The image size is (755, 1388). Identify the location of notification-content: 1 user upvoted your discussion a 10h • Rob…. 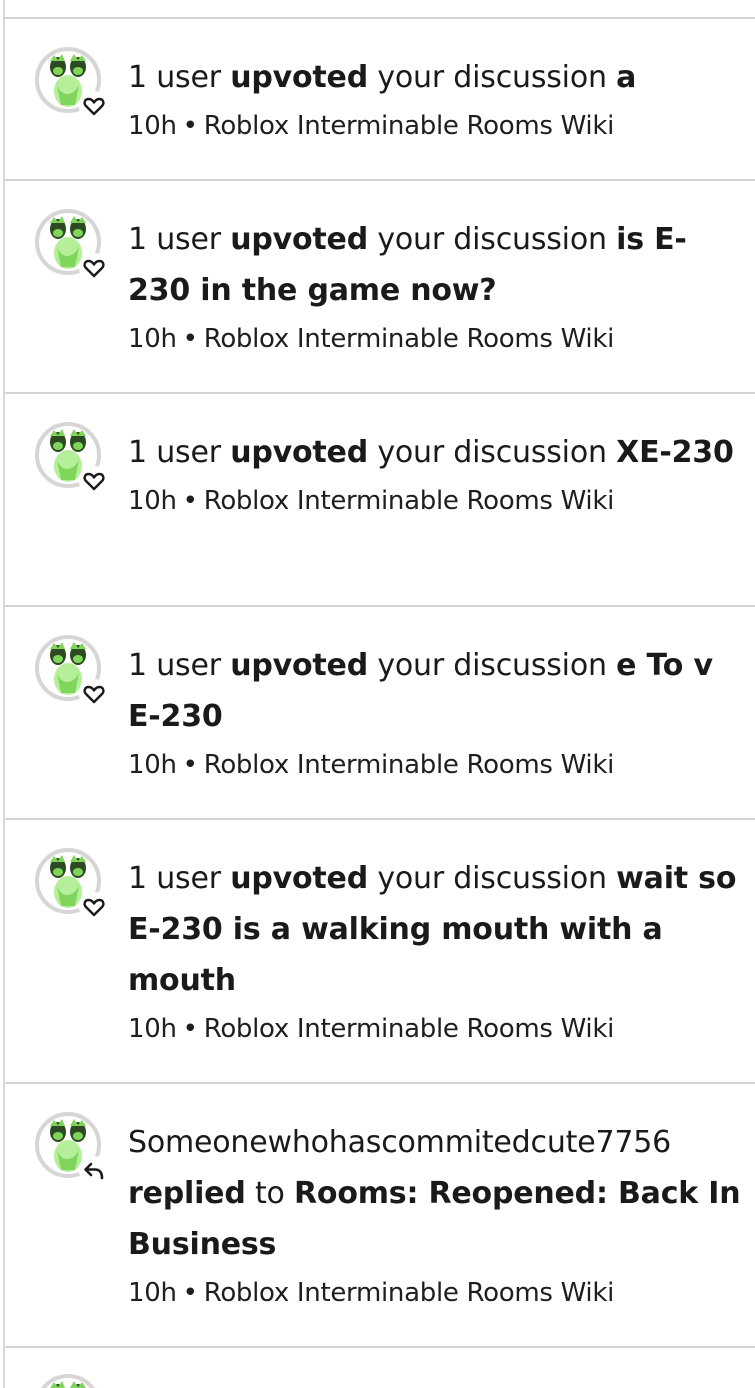
(436, 98).